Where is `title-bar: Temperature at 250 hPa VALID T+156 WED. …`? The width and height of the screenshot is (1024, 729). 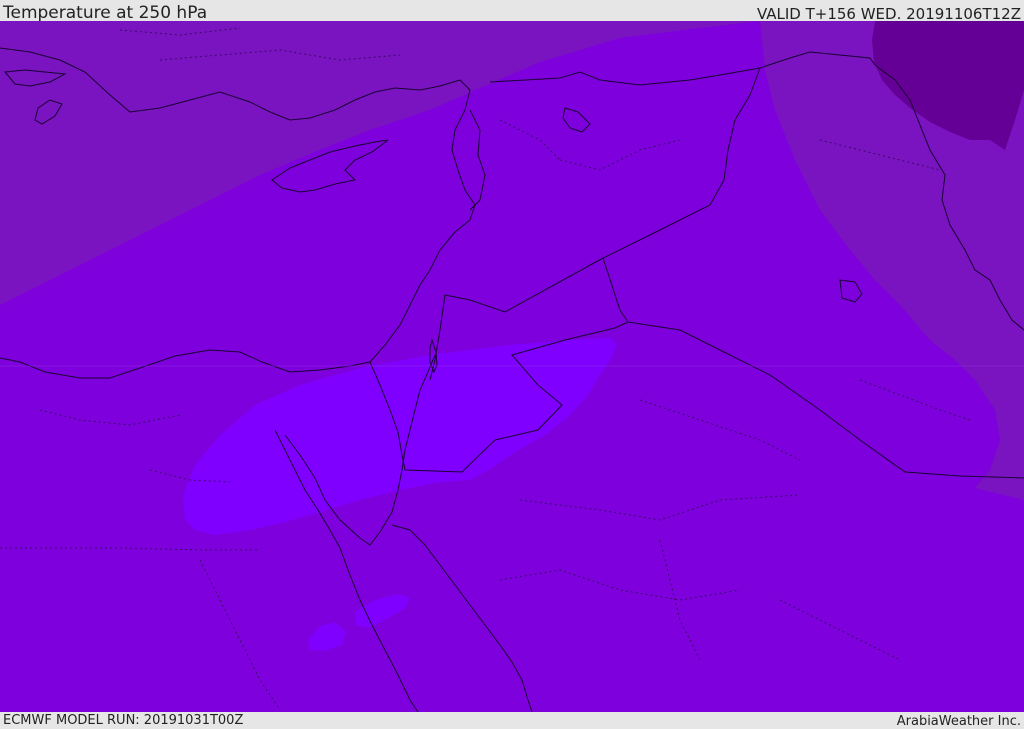 title-bar: Temperature at 250 hPa VALID T+156 WED. … is located at coordinates (512, 11).